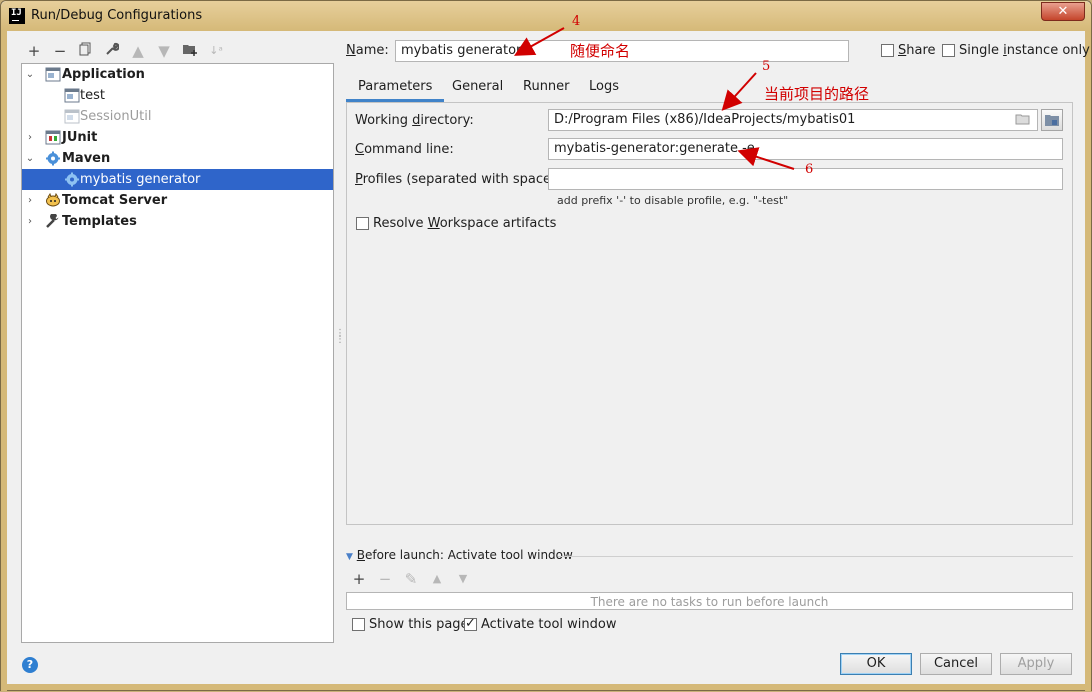  What do you see at coordinates (600, 51) in the screenshot?
I see `annotation-text-4: 随便命名` at bounding box center [600, 51].